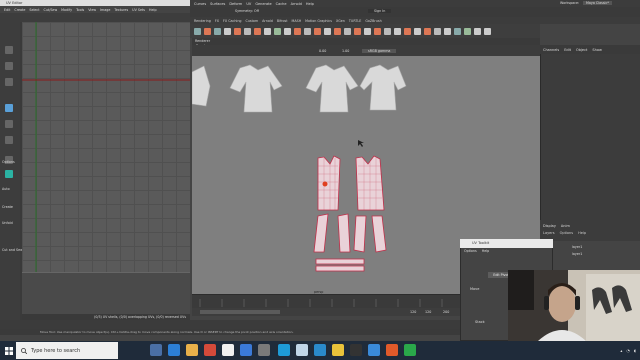 The height and width of the screenshot is (360, 640). What do you see at coordinates (156, 350) in the screenshot?
I see `task-view-icon` at bounding box center [156, 350].